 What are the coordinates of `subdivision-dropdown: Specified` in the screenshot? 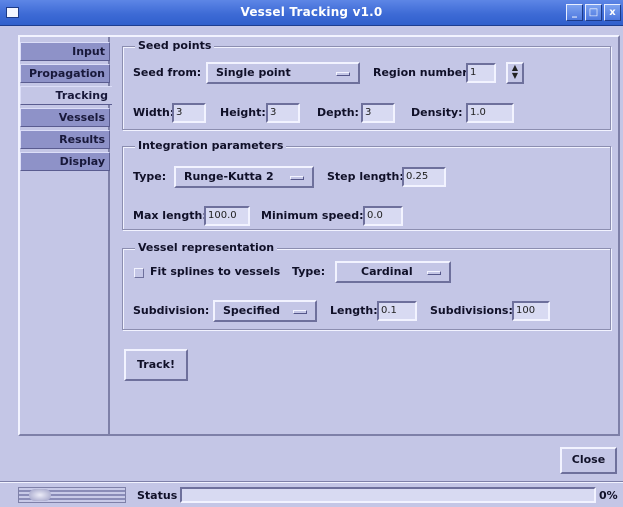 It's located at (265, 311).